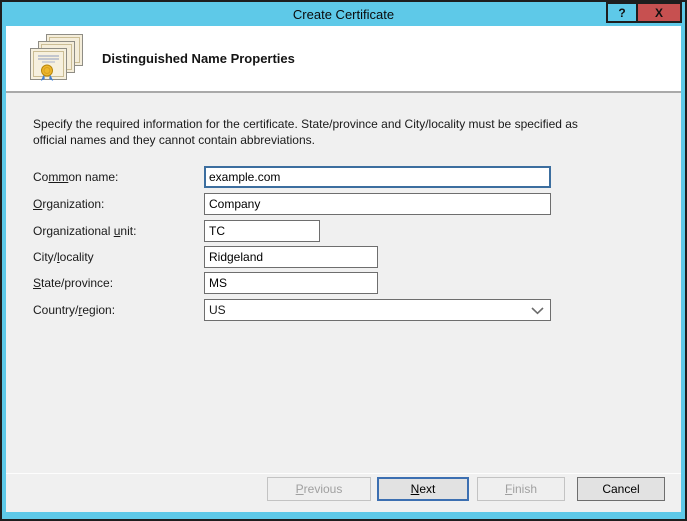  Describe the element at coordinates (521, 489) in the screenshot. I see `finish-button: Finish` at that location.